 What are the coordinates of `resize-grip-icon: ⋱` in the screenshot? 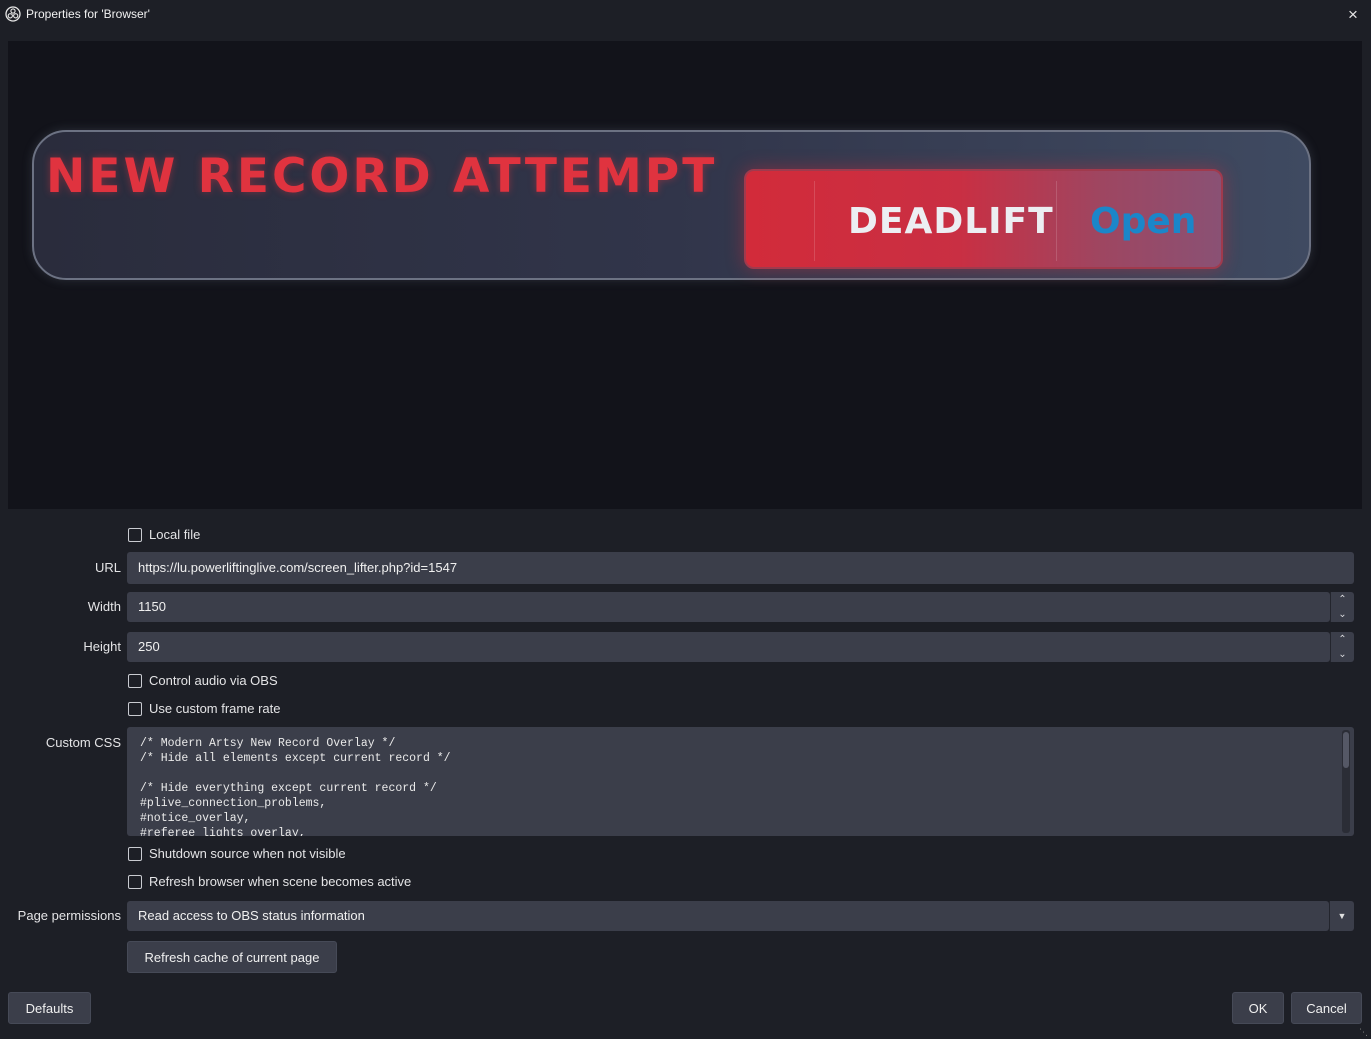 It's located at (1364, 1032).